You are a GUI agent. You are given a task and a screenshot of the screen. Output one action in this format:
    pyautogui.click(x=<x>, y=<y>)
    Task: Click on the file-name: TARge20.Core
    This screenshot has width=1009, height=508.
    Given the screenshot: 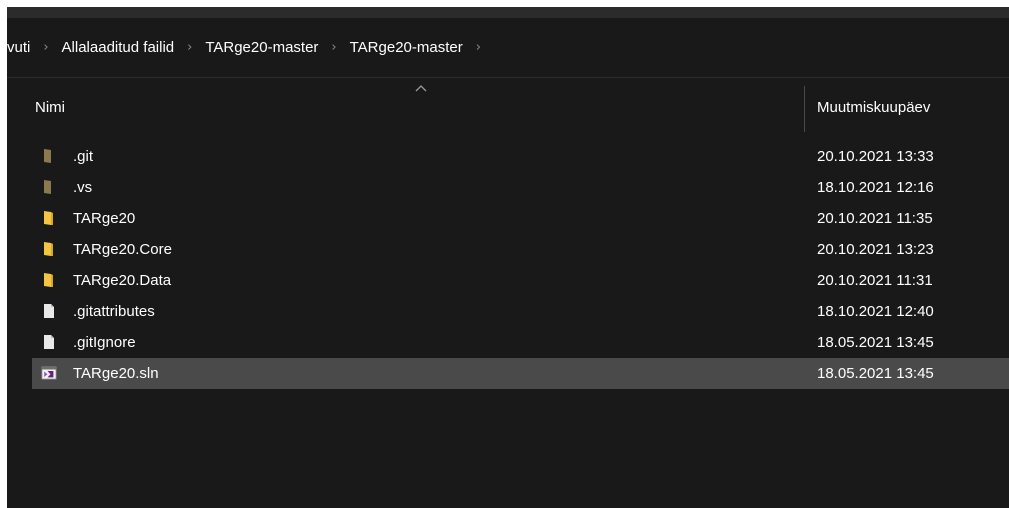 What is the action you would take?
    pyautogui.click(x=122, y=249)
    